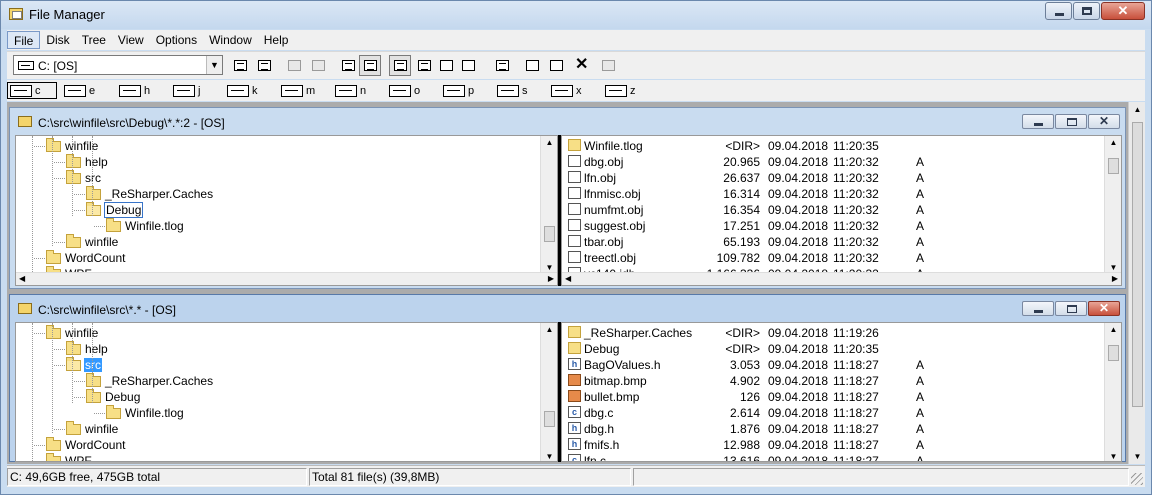  Describe the element at coordinates (828, 381) in the screenshot. I see `file-row: bitmap.bmp 4.902 09.04.2018 11:18:27 A` at that location.